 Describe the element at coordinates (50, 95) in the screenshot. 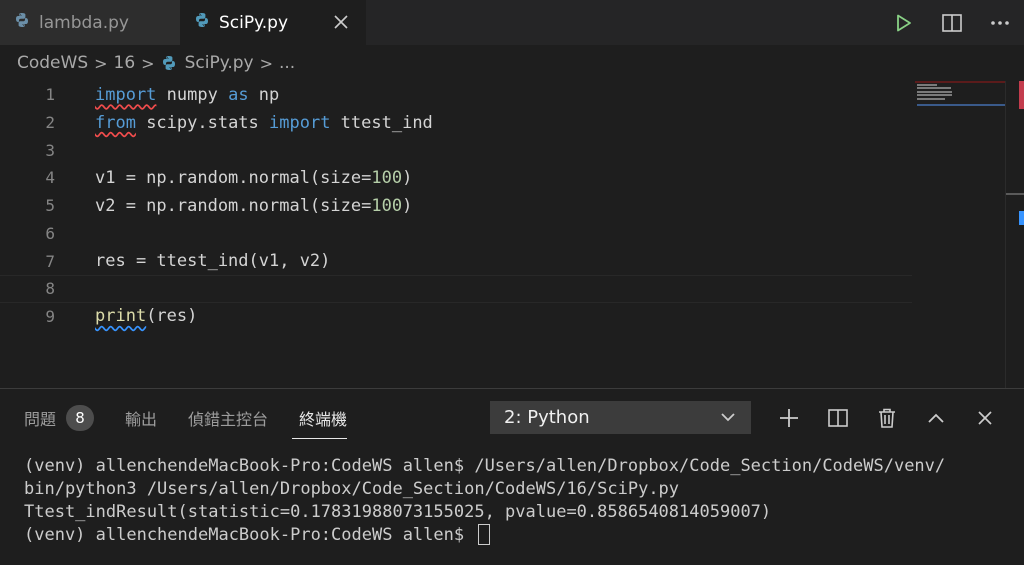

I see `line-number: 1` at that location.